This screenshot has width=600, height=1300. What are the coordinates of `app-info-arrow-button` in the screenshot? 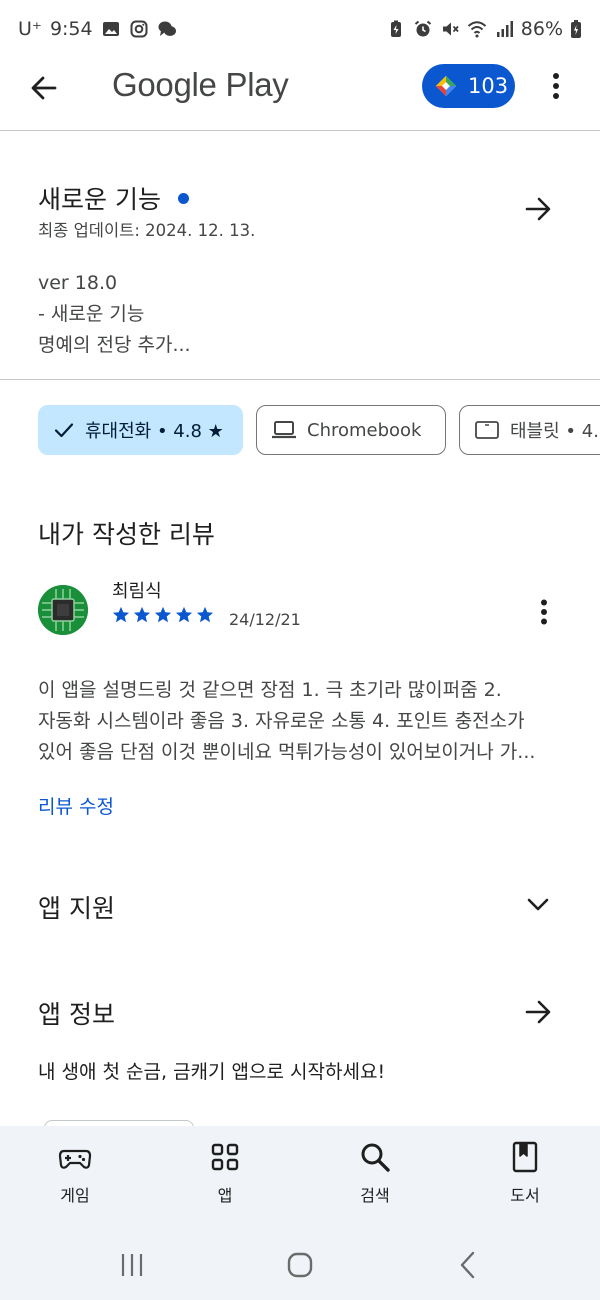 It's located at (538, 1012).